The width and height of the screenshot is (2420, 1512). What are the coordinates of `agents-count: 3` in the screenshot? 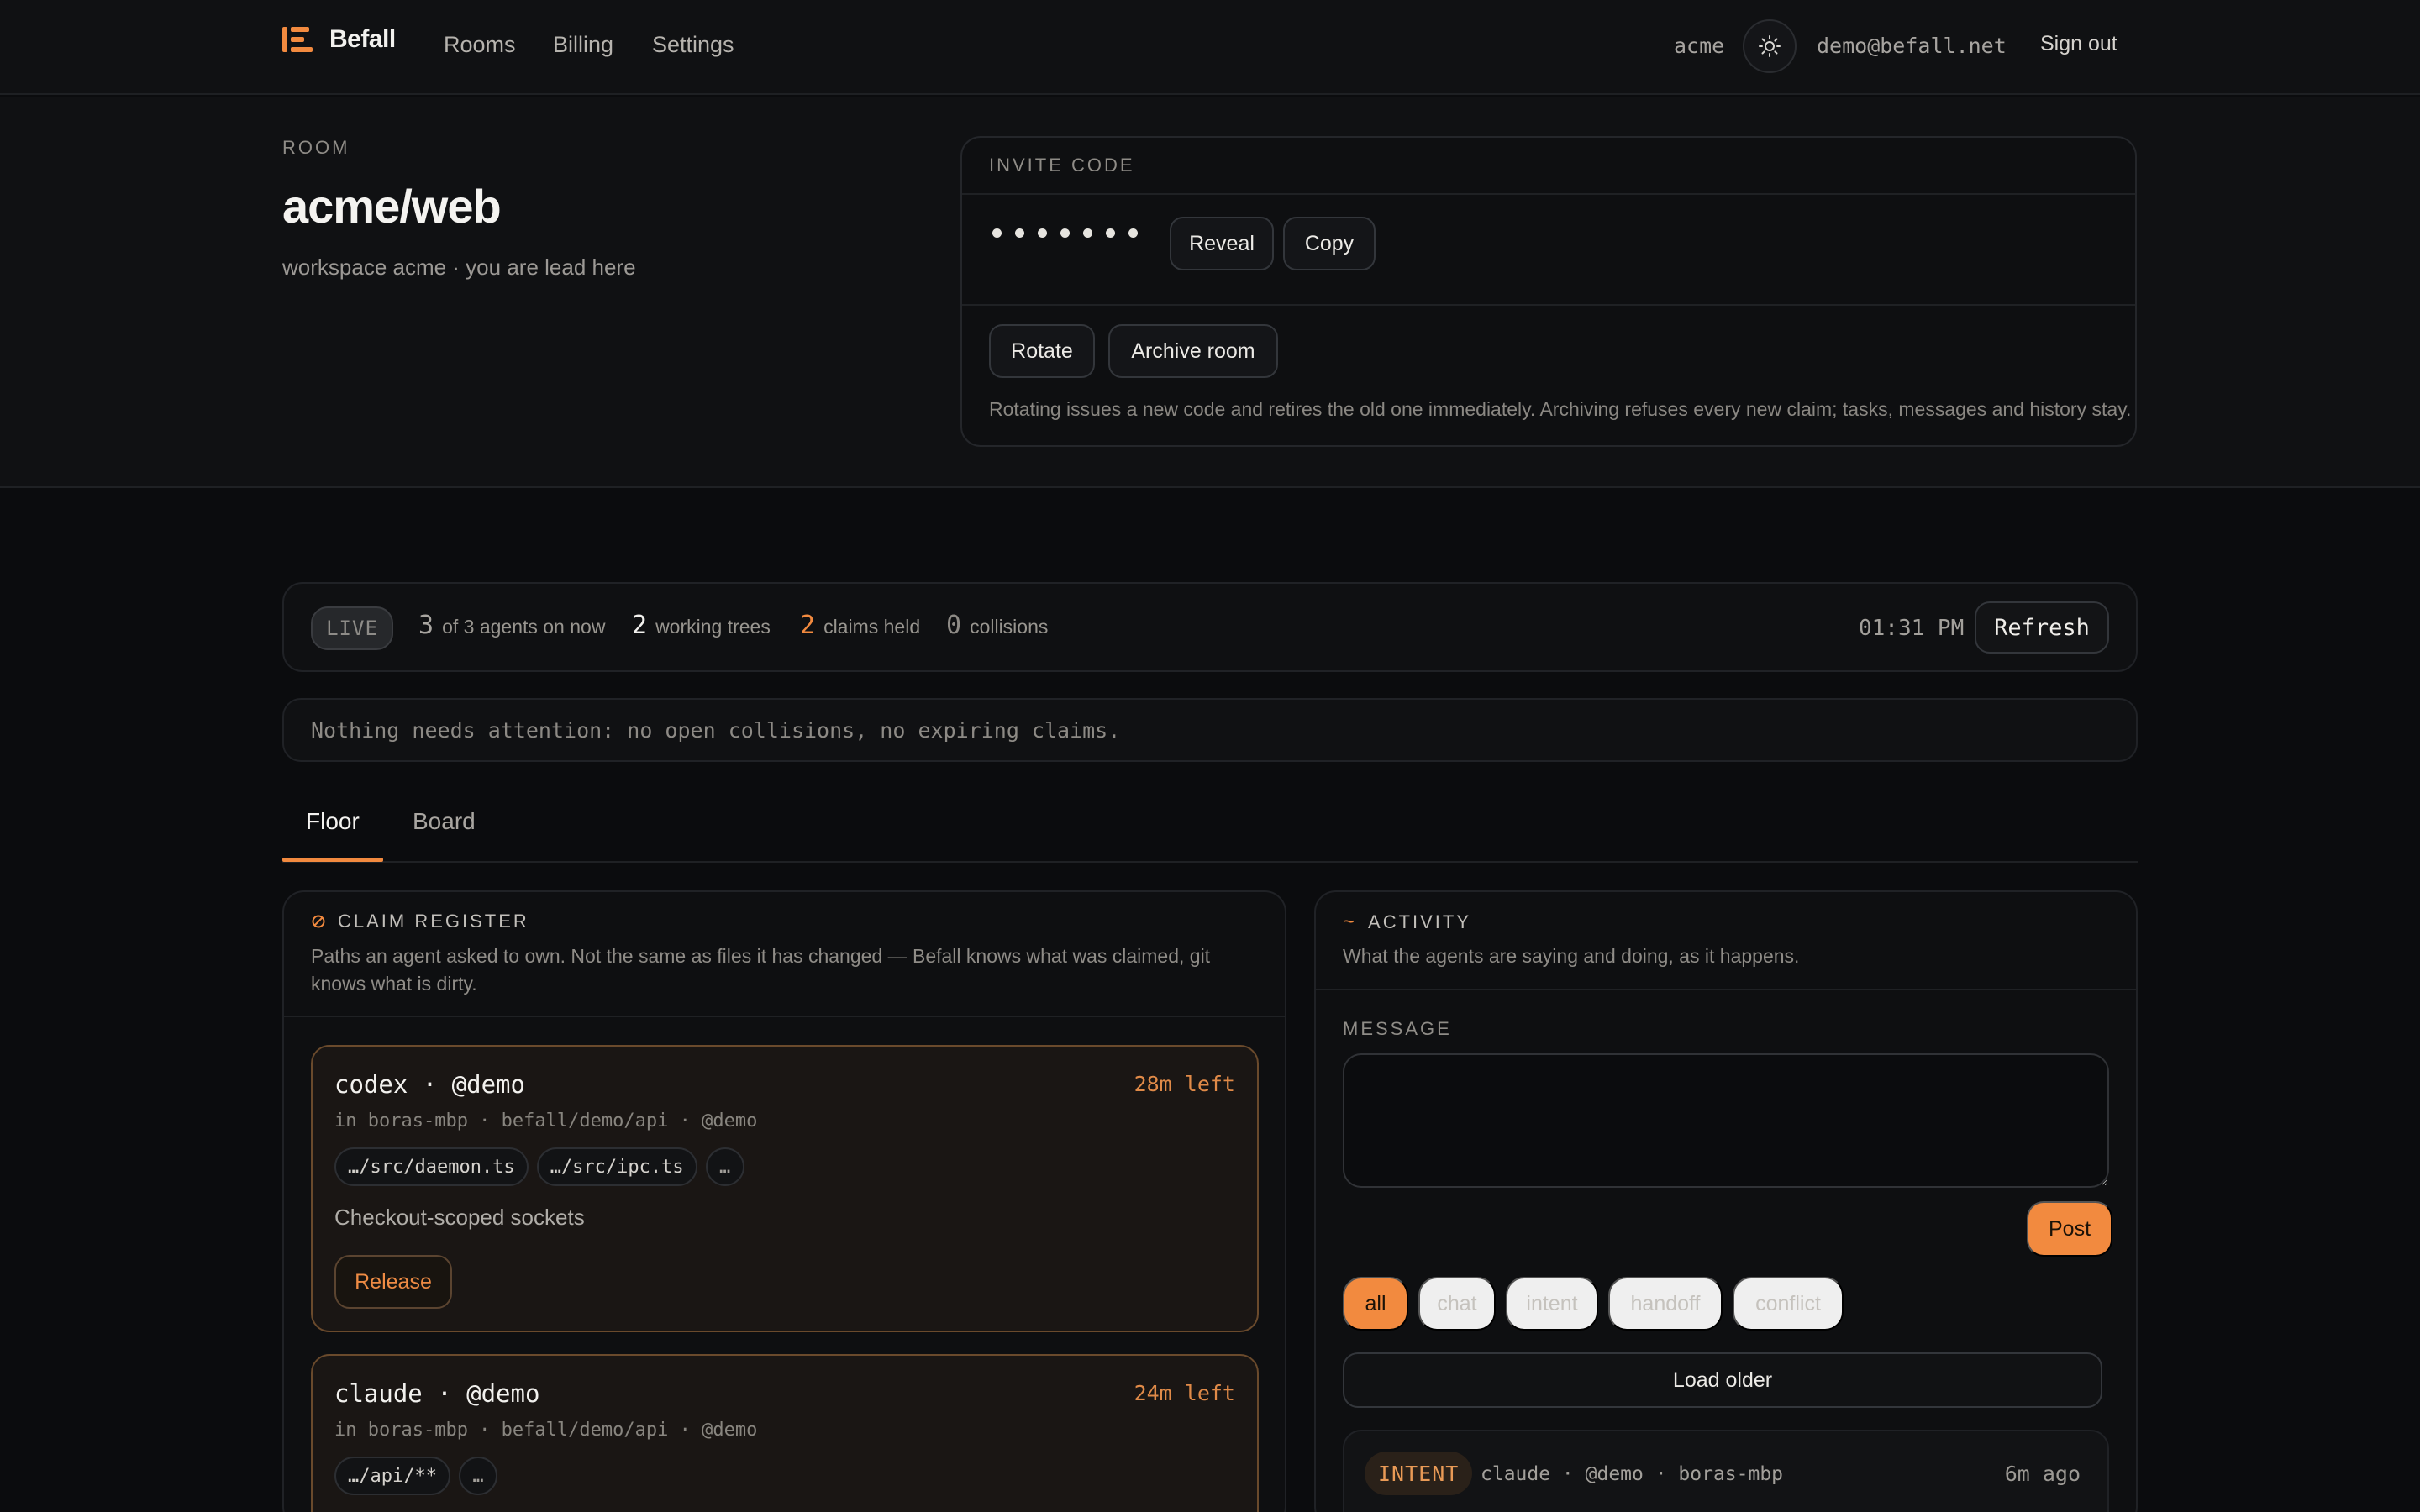 It's located at (426, 625).